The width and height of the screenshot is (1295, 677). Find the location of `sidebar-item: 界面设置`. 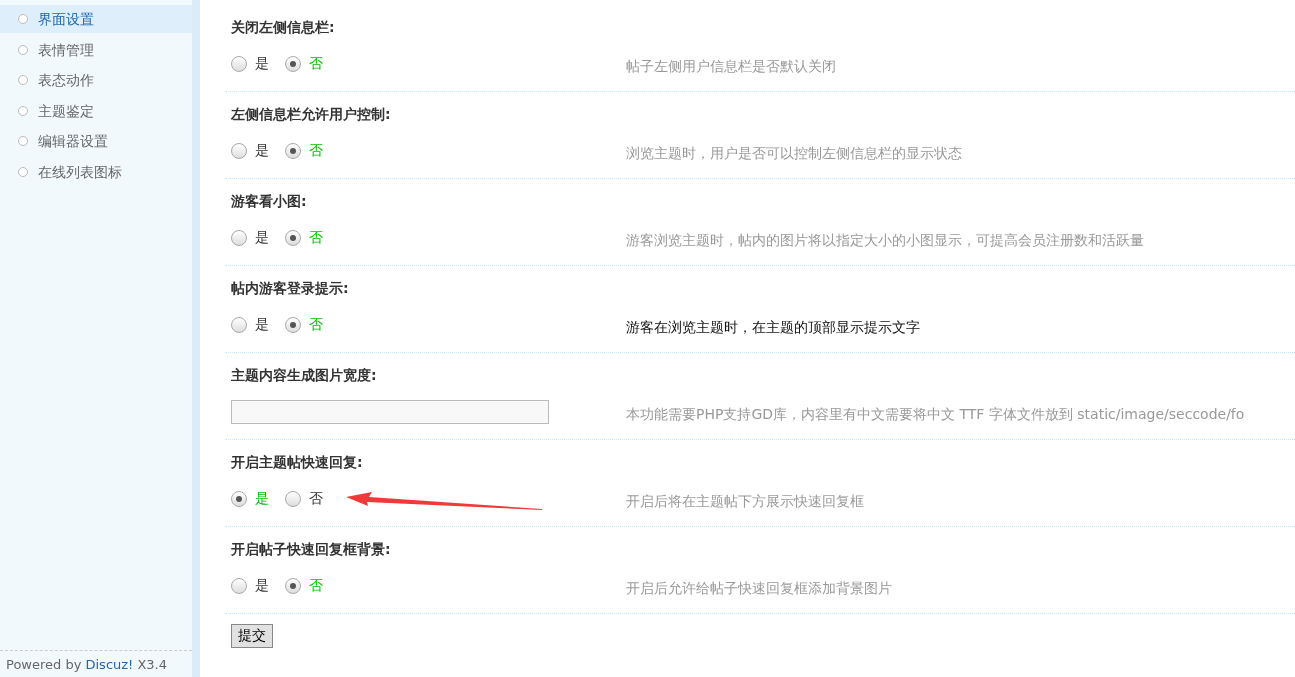

sidebar-item: 界面设置 is located at coordinates (96, 19).